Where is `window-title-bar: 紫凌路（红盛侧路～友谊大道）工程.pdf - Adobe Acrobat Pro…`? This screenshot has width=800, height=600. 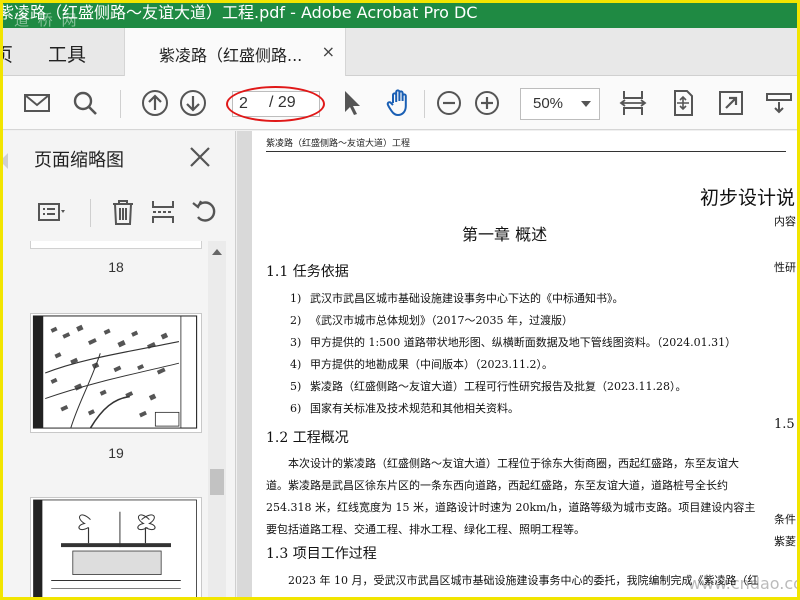 window-title-bar: 紫凌路（红盛侧路～友谊大道）工程.pdf - Adobe Acrobat Pro… is located at coordinates (400, 14).